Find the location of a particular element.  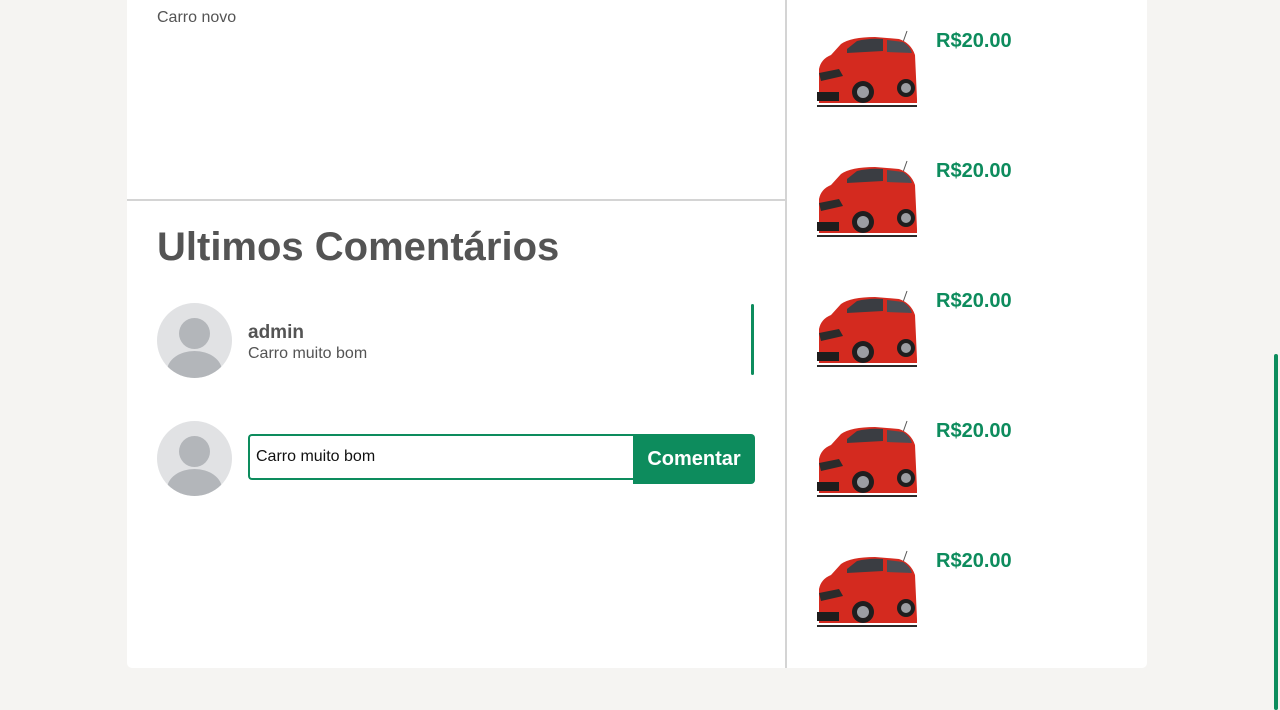

comment-compose: Comentar is located at coordinates (456, 458).